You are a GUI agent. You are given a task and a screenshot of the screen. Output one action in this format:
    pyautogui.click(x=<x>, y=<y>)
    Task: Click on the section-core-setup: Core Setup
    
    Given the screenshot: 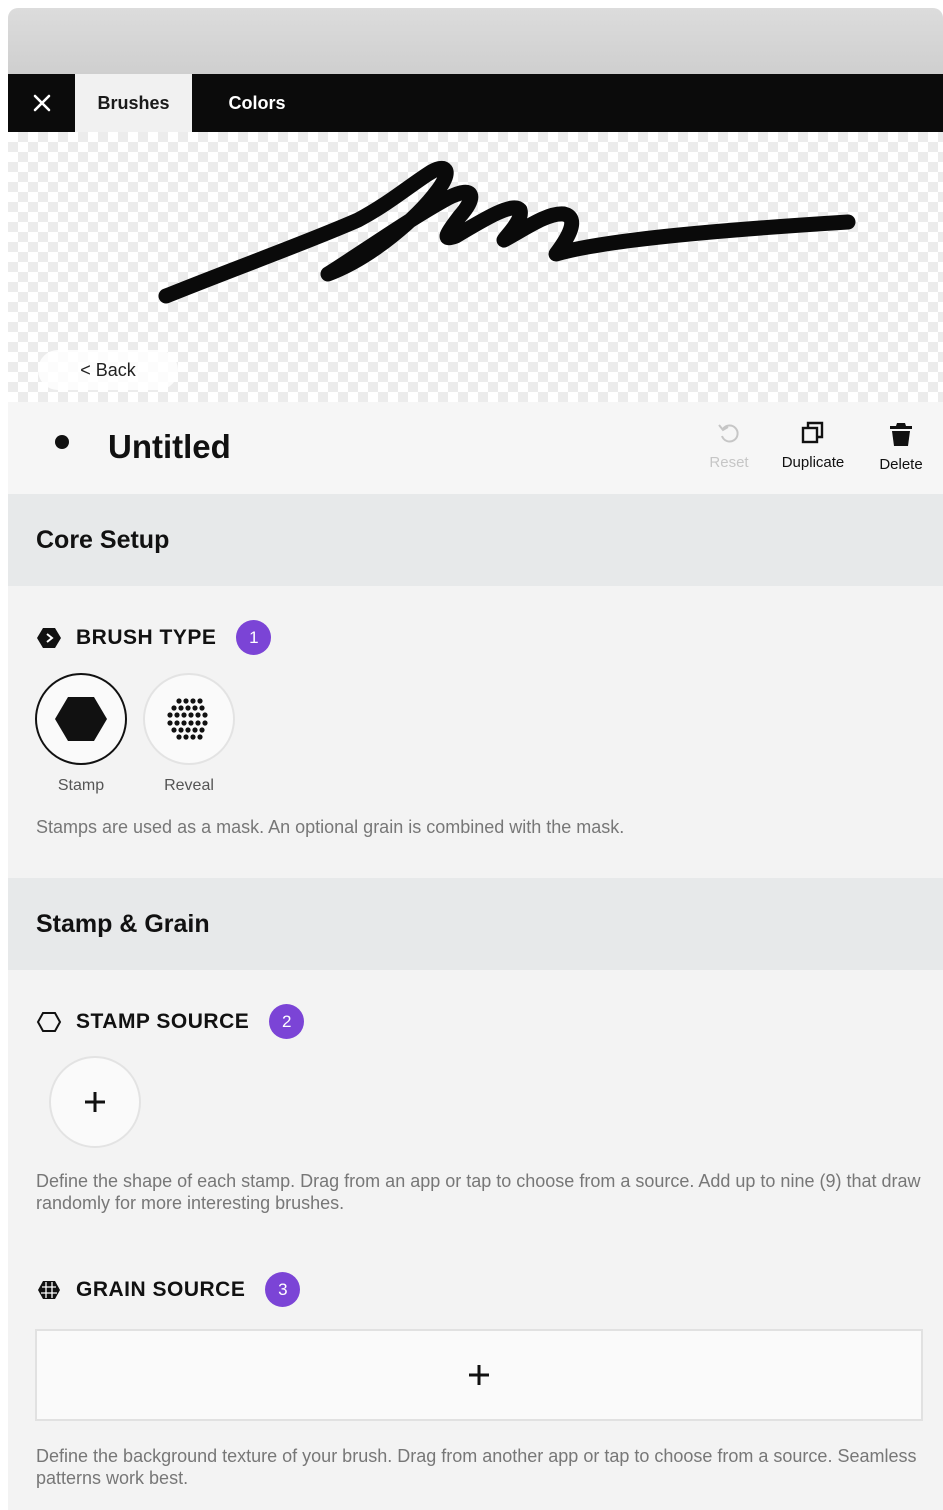 What is the action you would take?
    pyautogui.click(x=475, y=540)
    